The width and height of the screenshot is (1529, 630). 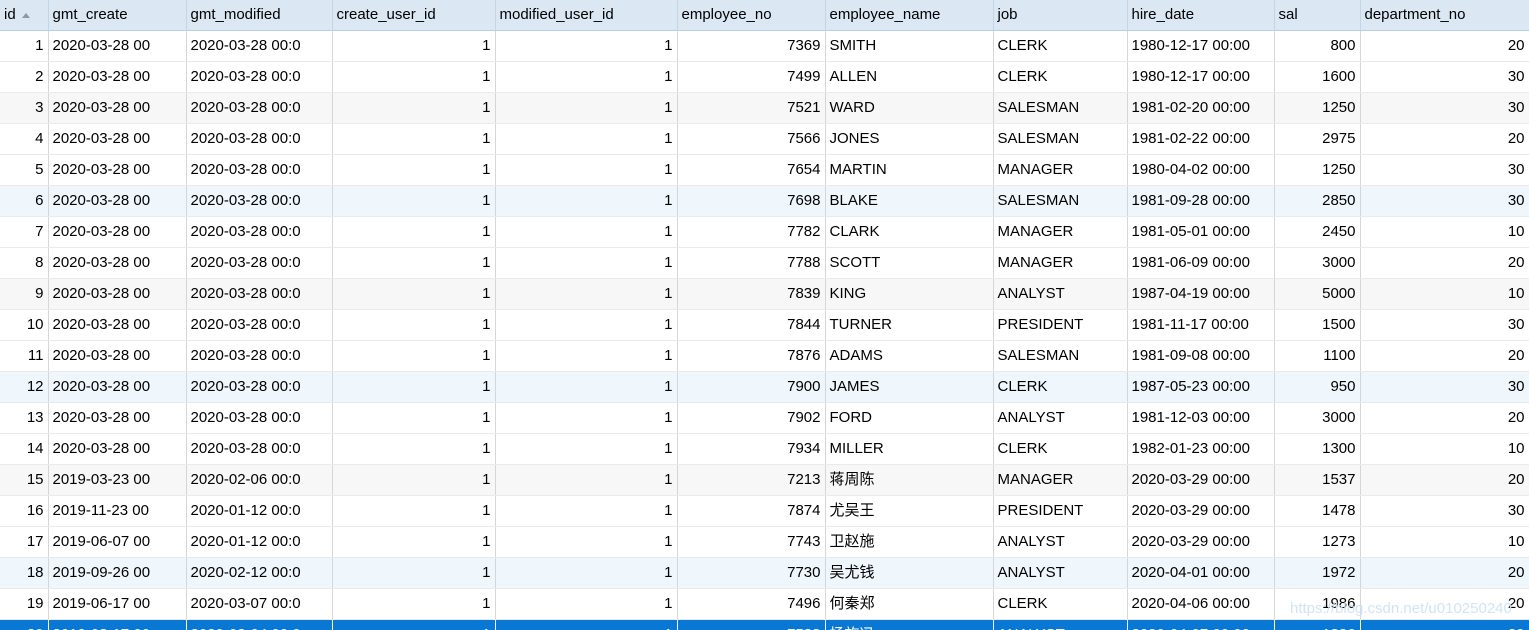 What do you see at coordinates (909, 325) in the screenshot?
I see `cell-employee_name: TURNER` at bounding box center [909, 325].